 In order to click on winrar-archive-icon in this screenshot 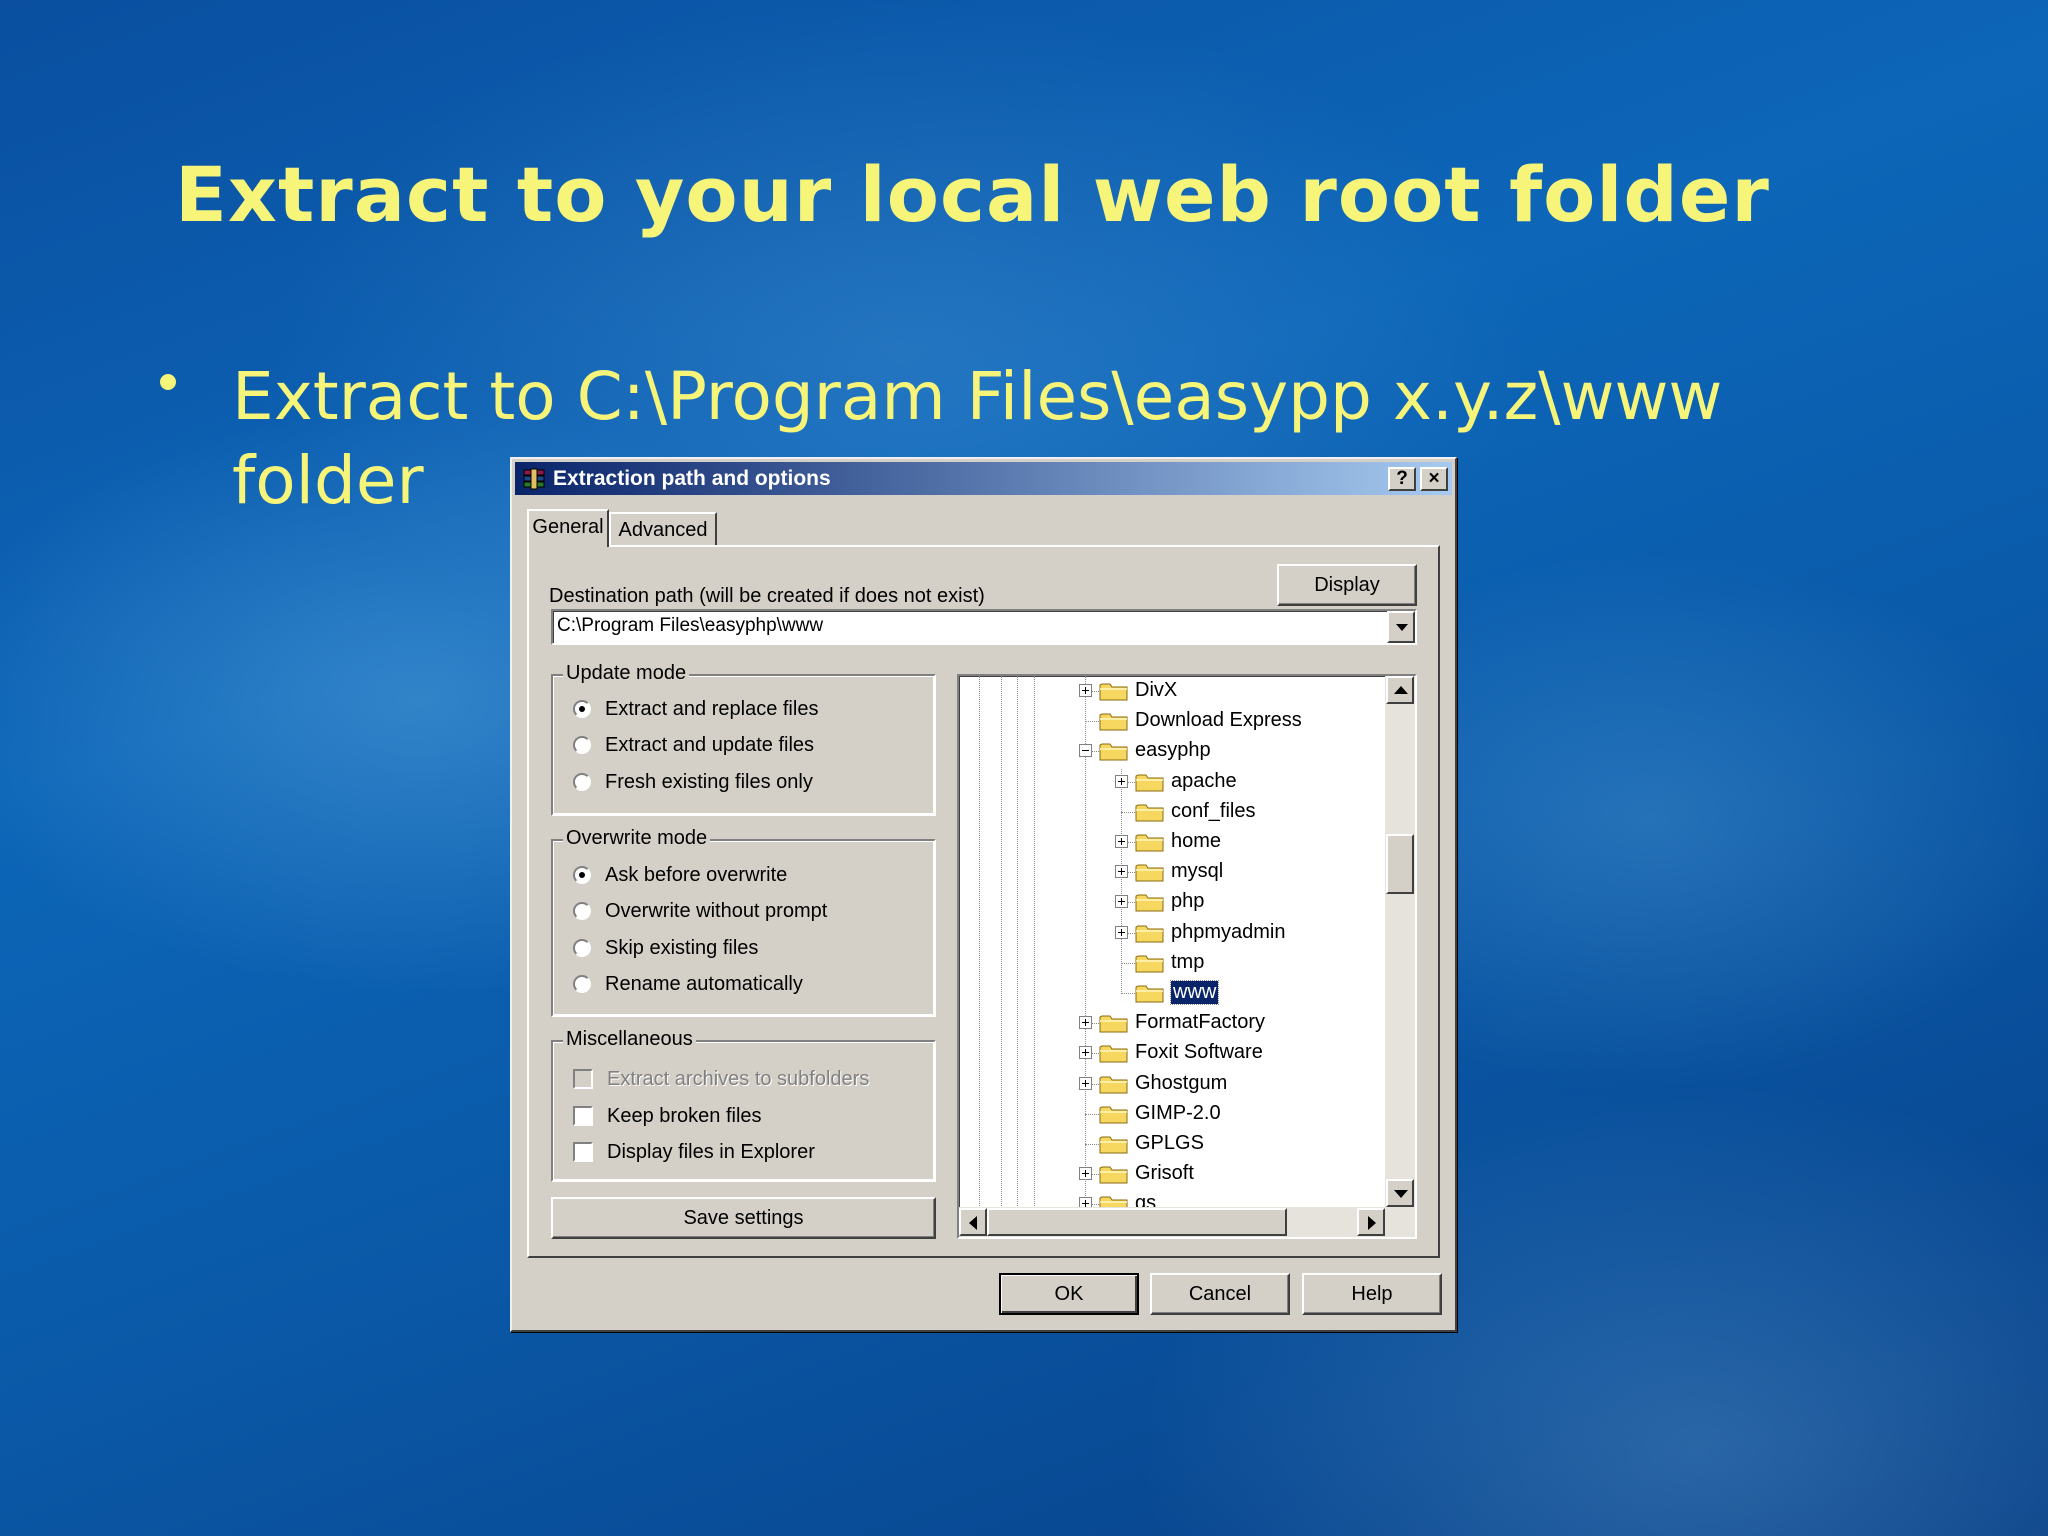, I will do `click(534, 479)`.